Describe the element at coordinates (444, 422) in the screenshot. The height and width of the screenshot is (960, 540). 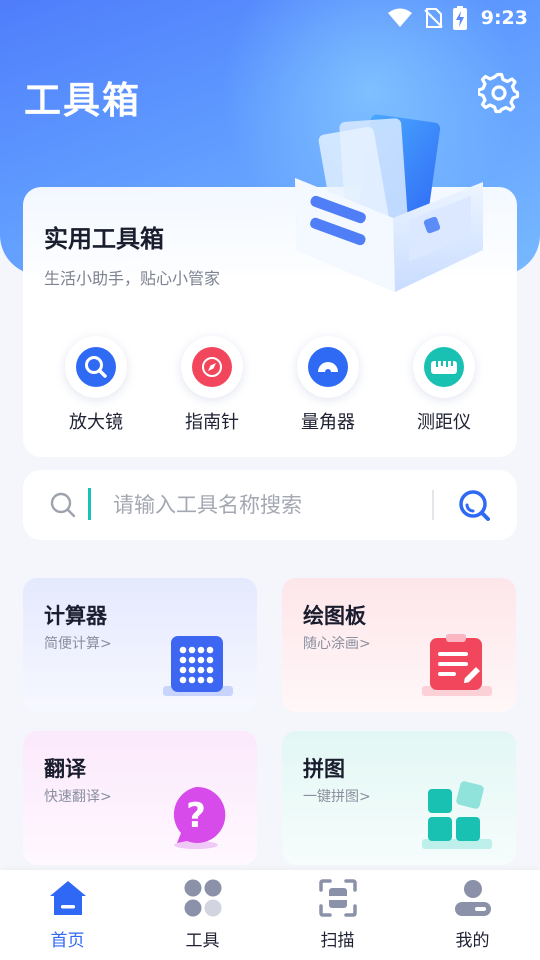
I see `quick-tool-label: 测距仪` at that location.